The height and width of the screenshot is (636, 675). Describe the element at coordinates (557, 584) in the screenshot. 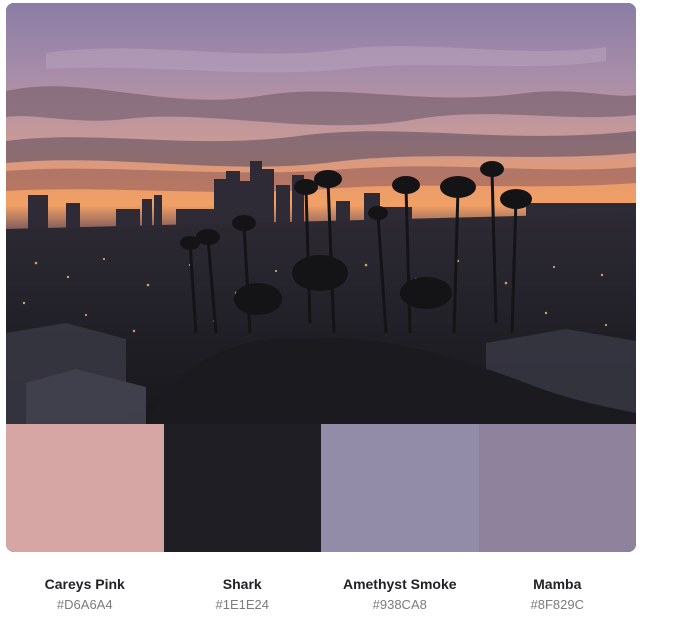

I see `color-name: Mamba` at that location.